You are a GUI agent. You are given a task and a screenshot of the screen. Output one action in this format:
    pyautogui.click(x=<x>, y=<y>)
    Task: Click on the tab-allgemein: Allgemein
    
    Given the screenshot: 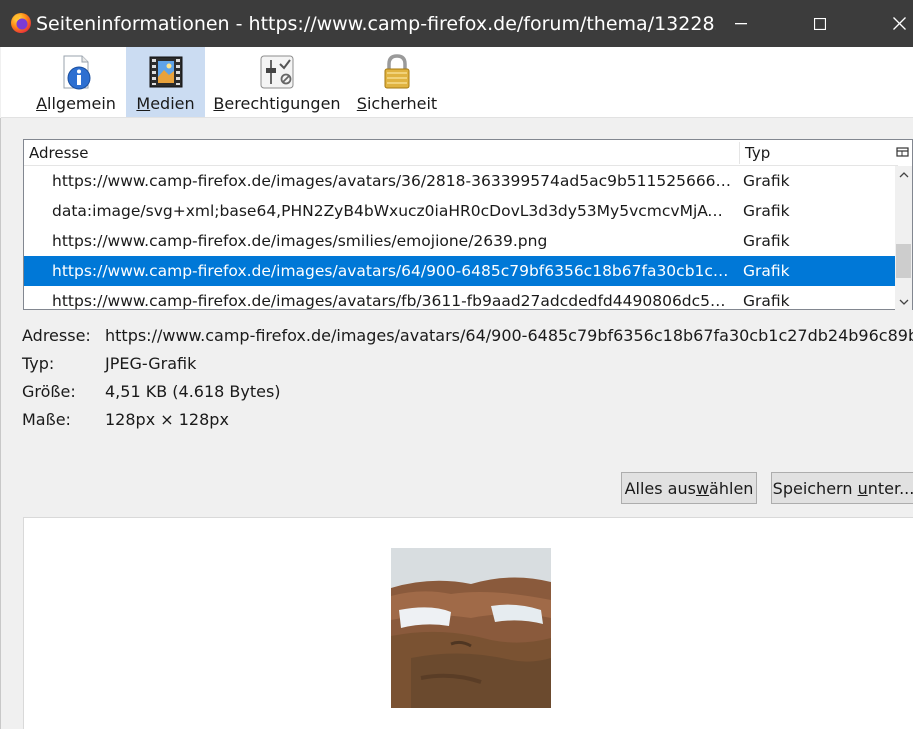 What is the action you would take?
    pyautogui.click(x=76, y=82)
    